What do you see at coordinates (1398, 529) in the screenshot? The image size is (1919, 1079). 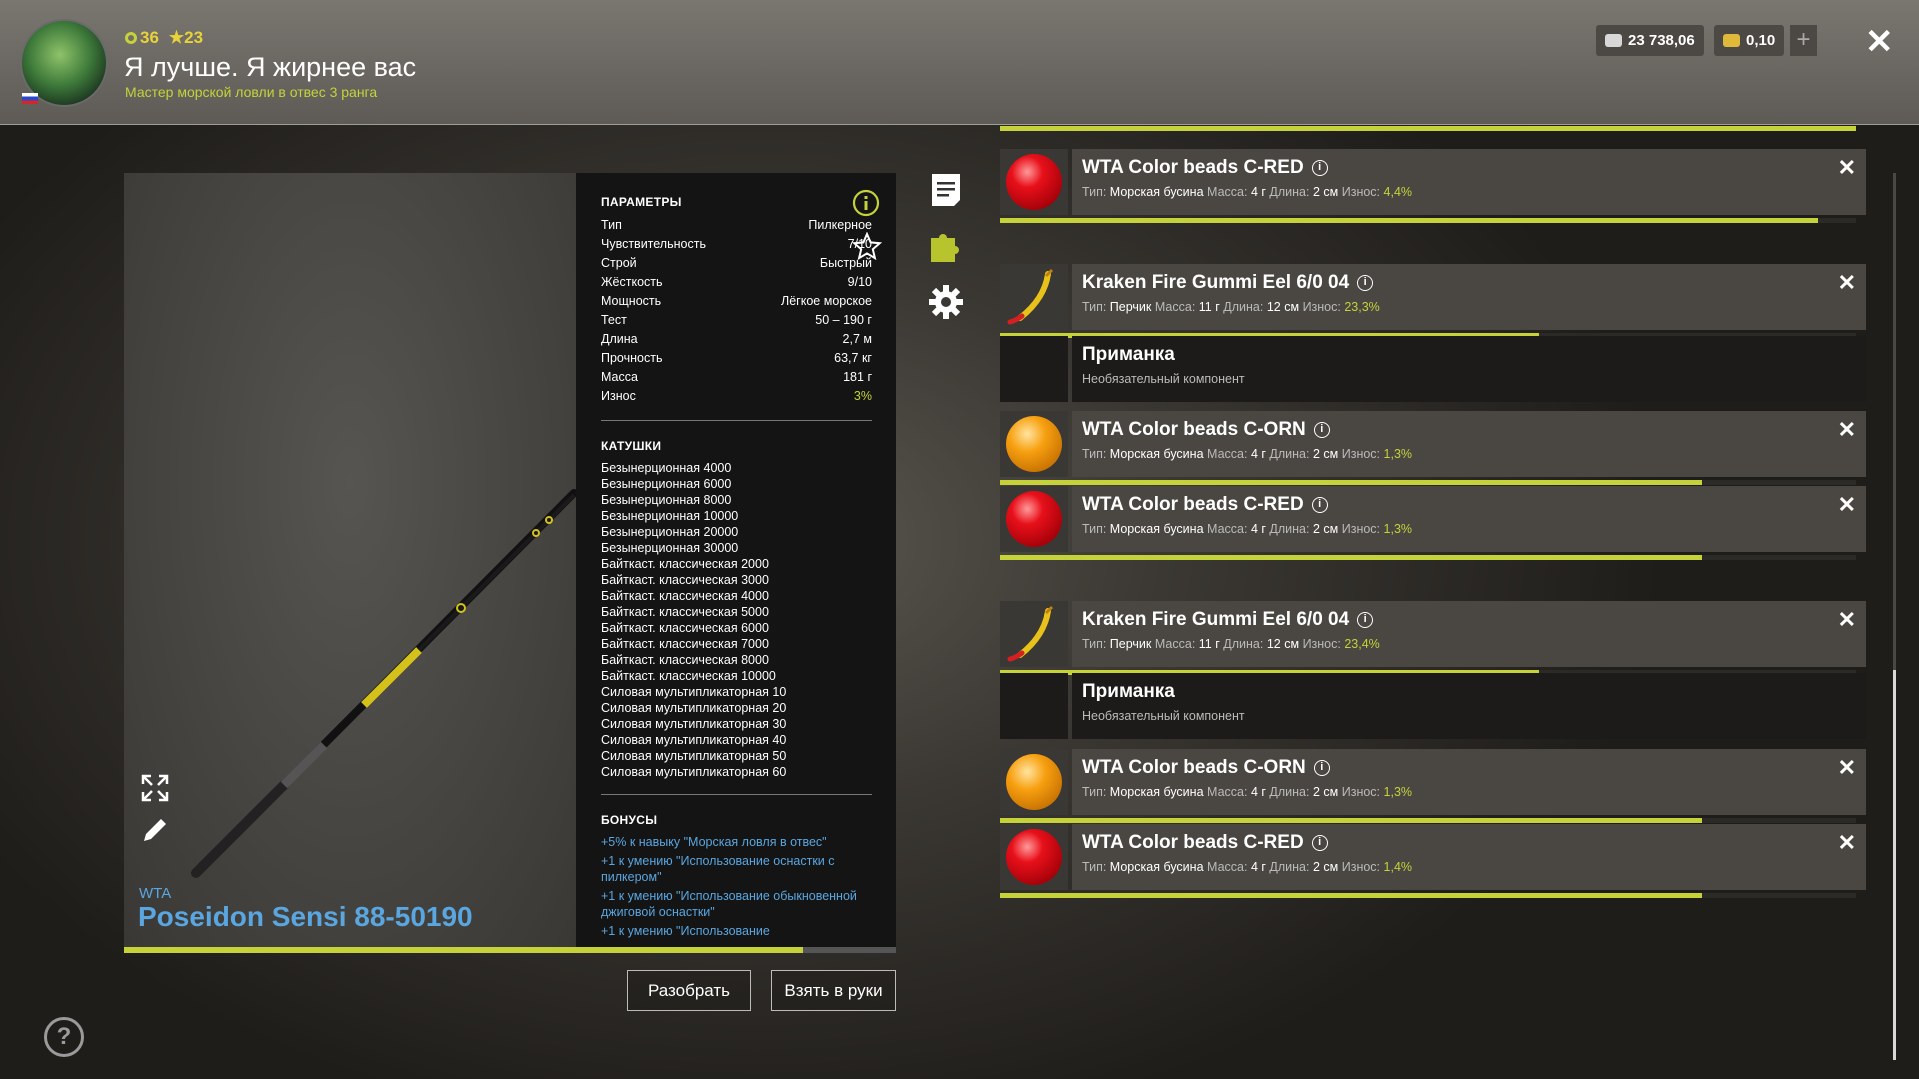 I see `detail-value: 1,3%` at bounding box center [1398, 529].